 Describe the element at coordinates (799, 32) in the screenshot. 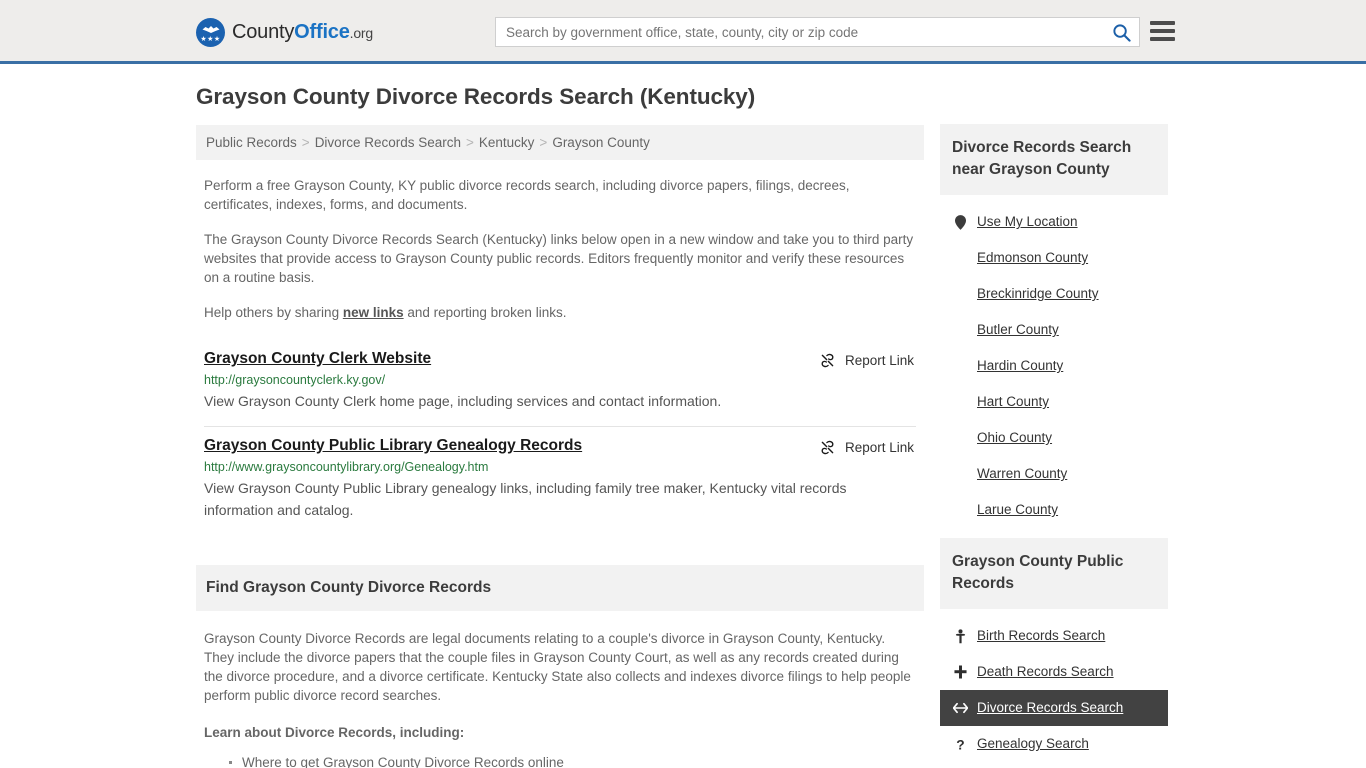

I see `search-input` at that location.